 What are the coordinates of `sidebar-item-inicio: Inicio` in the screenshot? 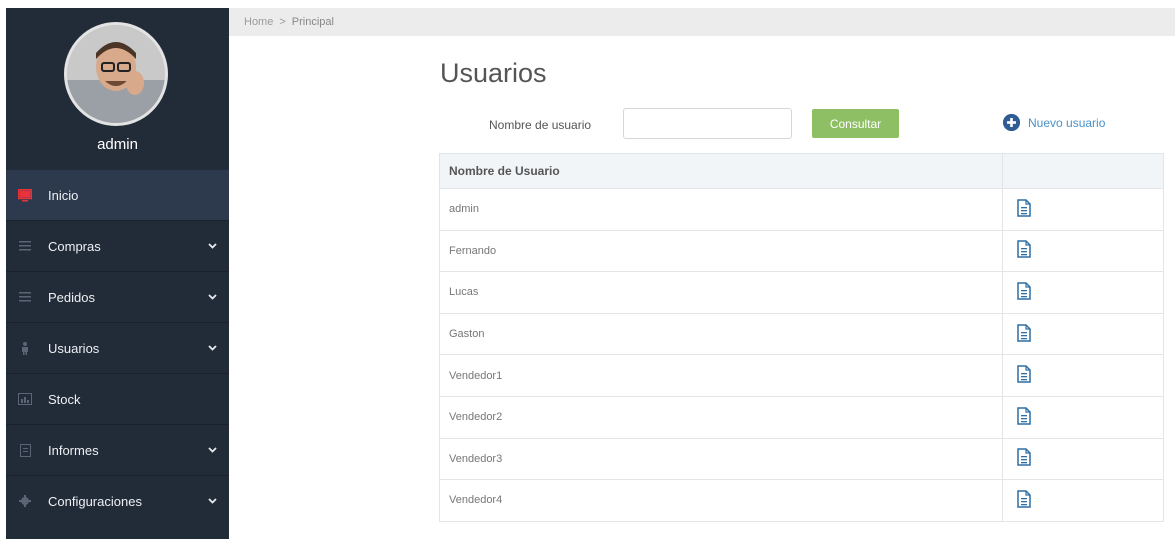 It's located at (117, 195).